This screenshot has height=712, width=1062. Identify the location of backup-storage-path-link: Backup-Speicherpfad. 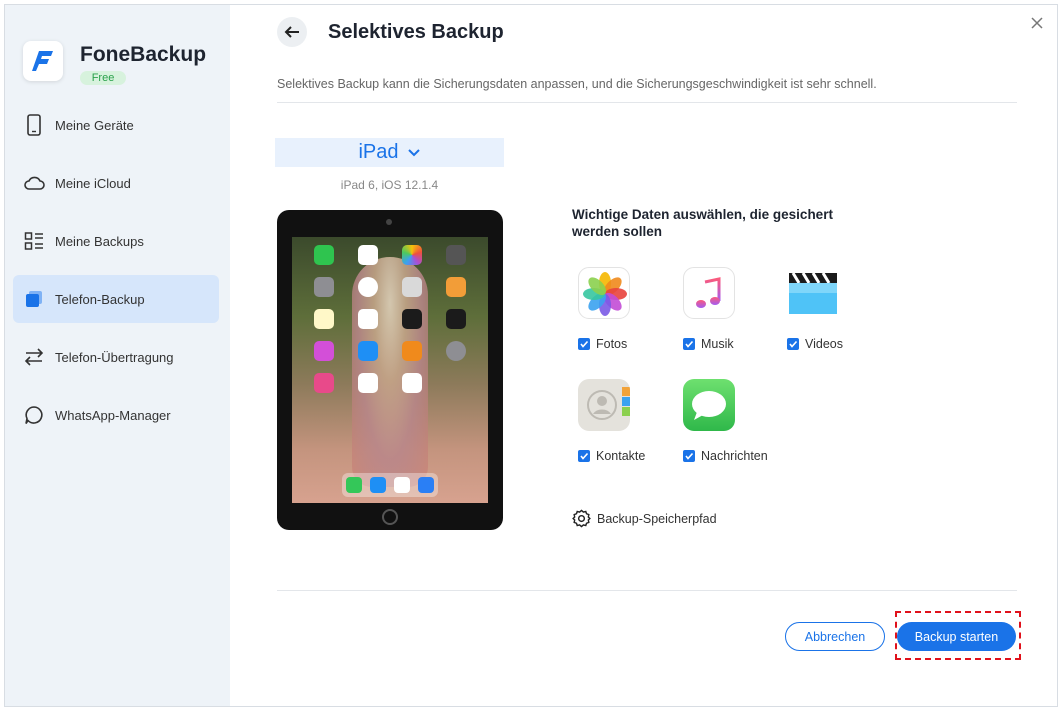
(644, 518).